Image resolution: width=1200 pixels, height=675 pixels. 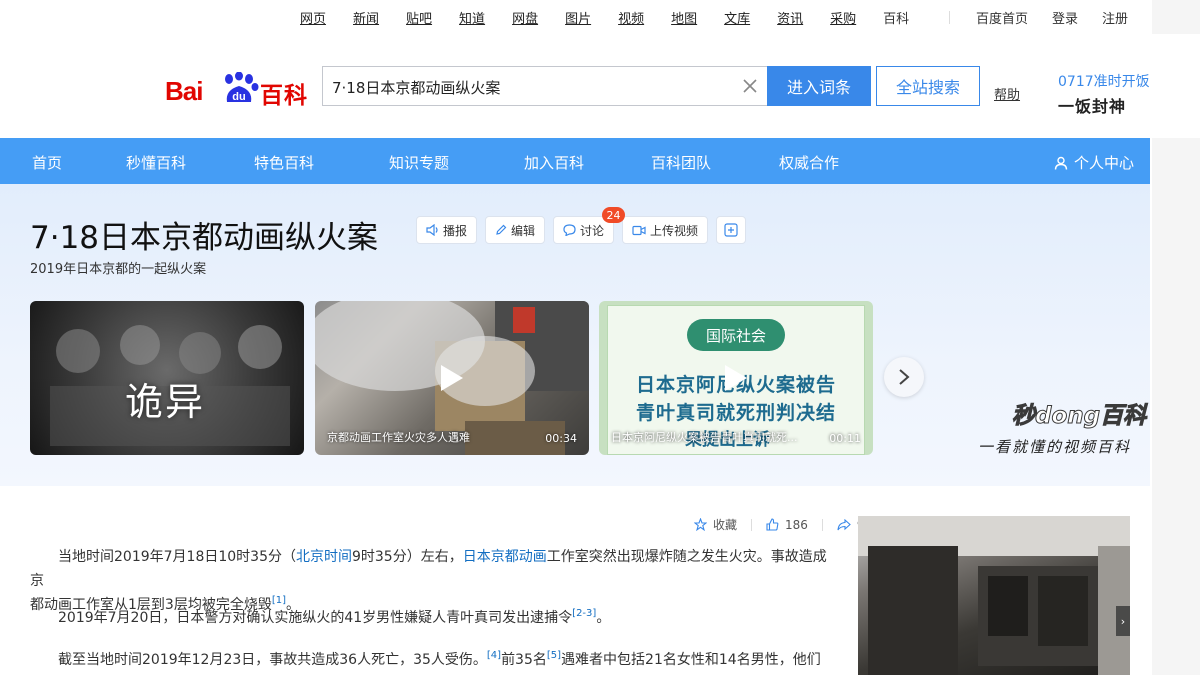 I want to click on main-nav-featured: 特色百科, so click(x=284, y=162).